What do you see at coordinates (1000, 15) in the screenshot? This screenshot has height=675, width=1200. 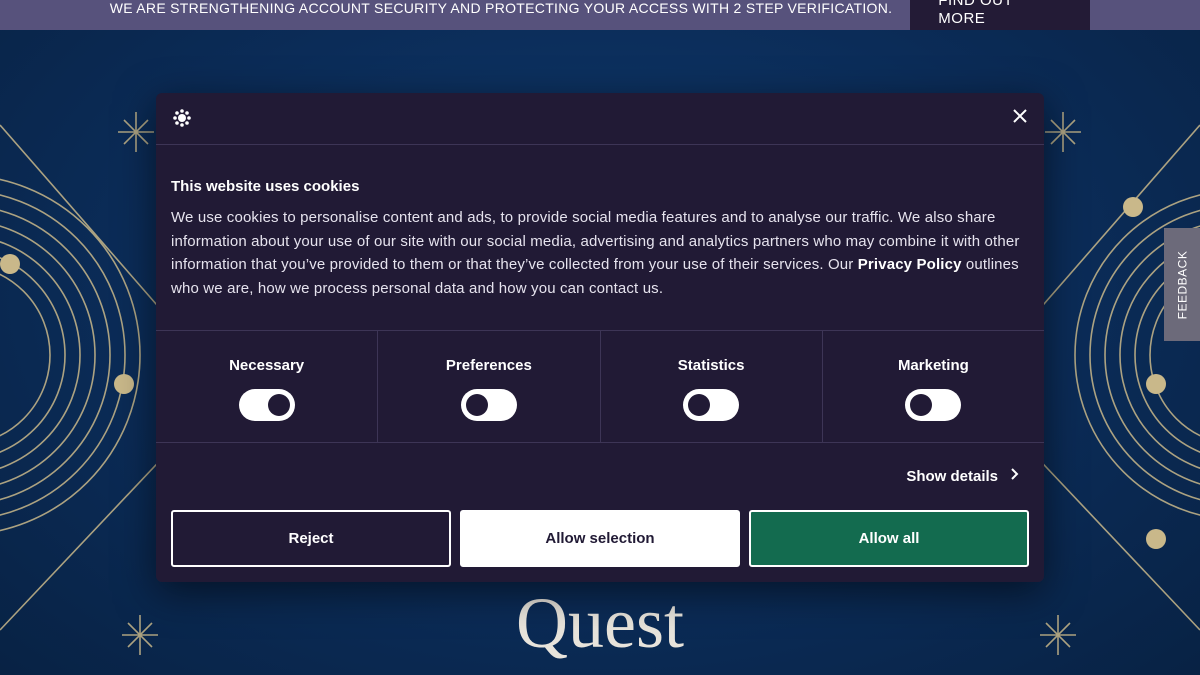 I see `find-out-more-button: FIND OUT MORE` at bounding box center [1000, 15].